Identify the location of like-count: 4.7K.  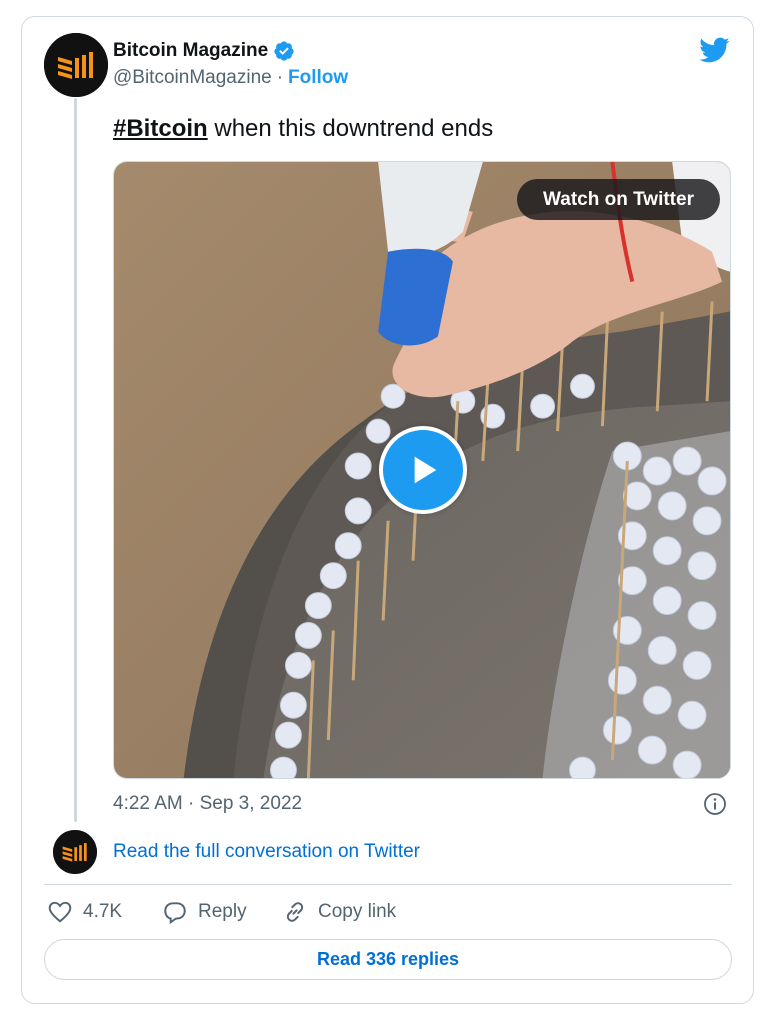
(103, 911).